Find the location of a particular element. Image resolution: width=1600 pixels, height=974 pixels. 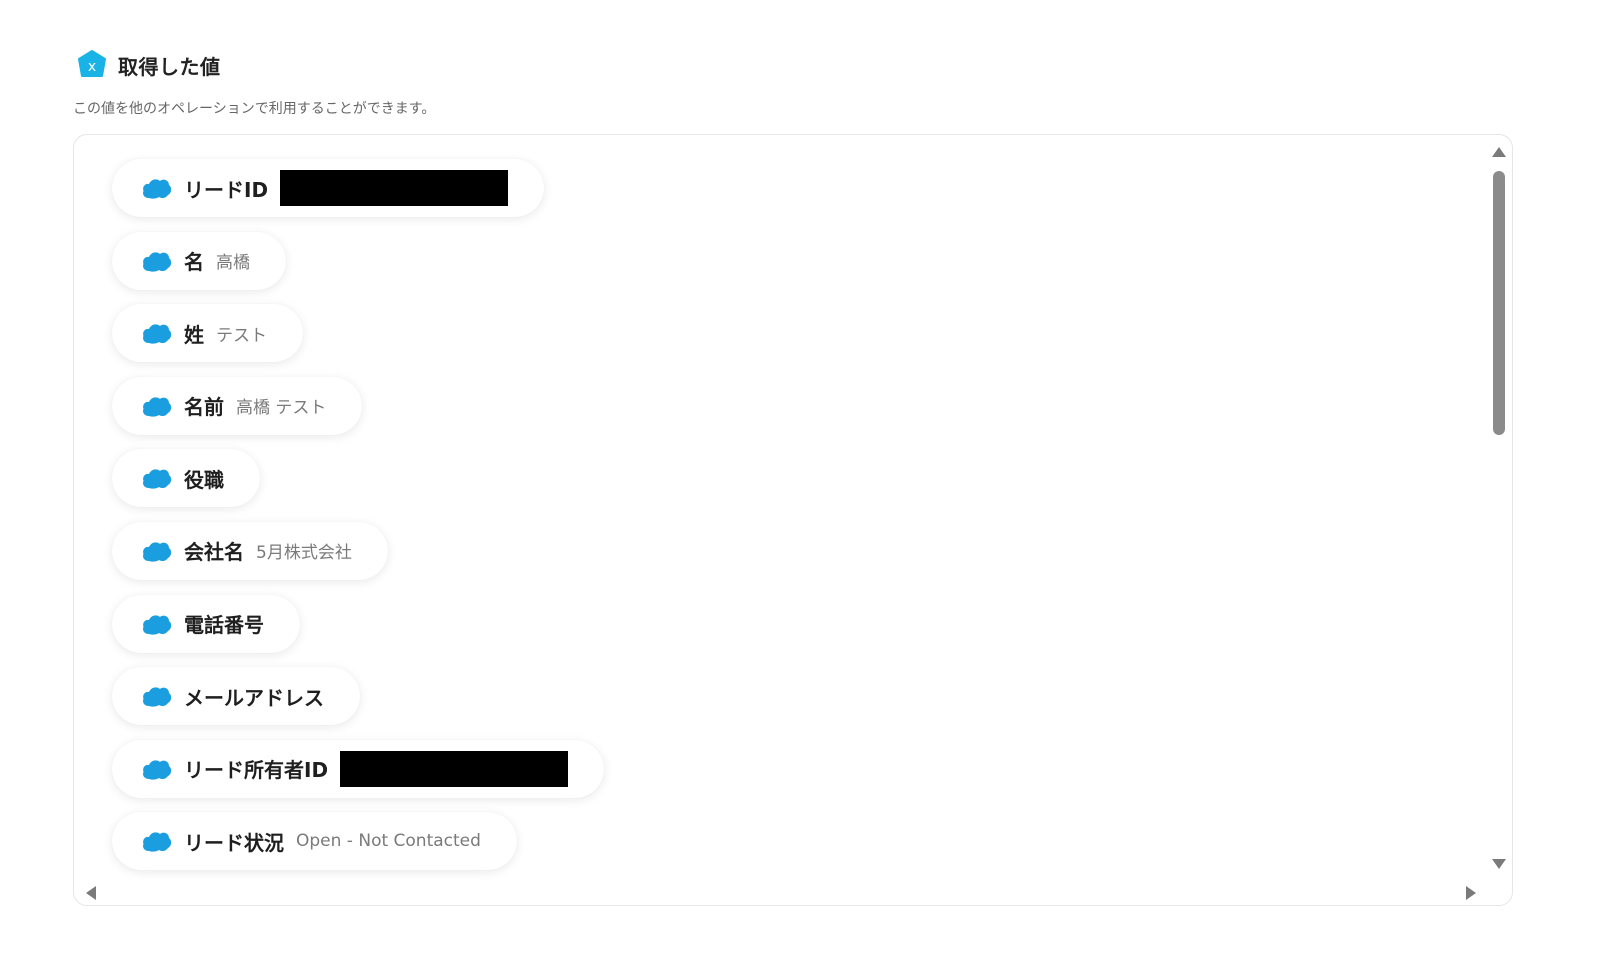

scroll-down-arrow-icon is located at coordinates (1499, 864).